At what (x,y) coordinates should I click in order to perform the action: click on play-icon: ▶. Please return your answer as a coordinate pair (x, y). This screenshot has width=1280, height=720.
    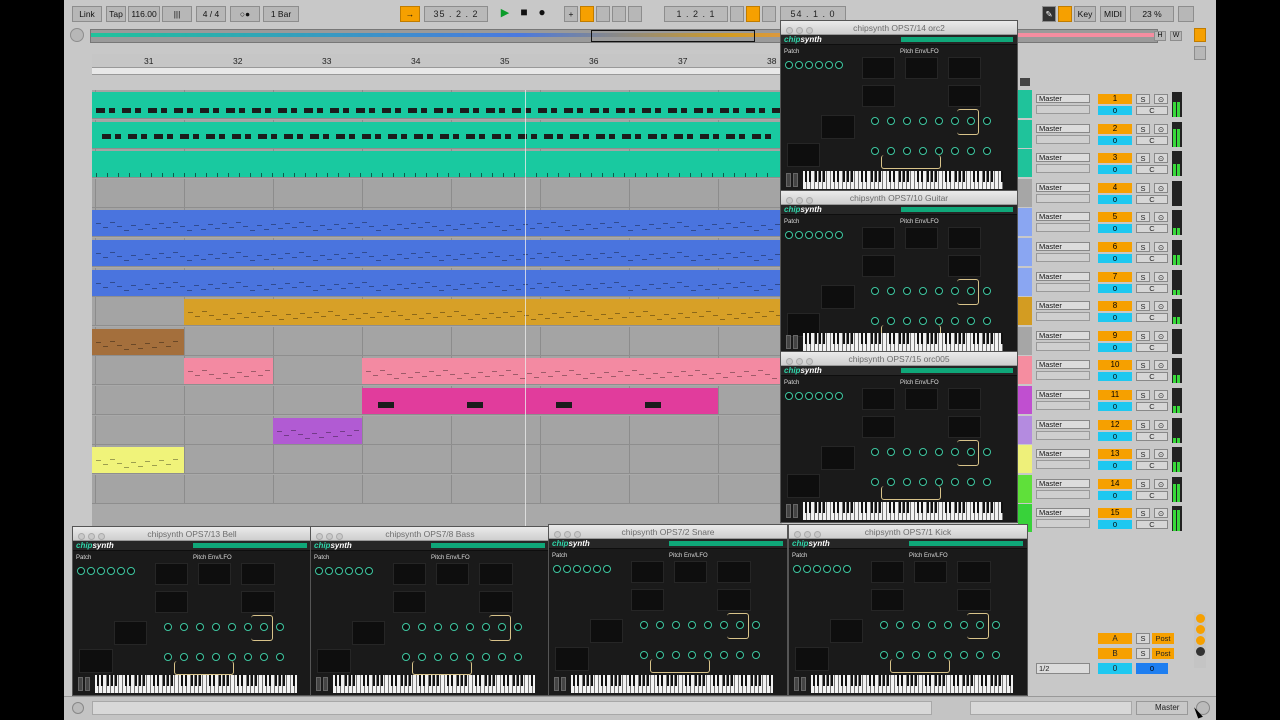
    Looking at the image, I should click on (505, 14).